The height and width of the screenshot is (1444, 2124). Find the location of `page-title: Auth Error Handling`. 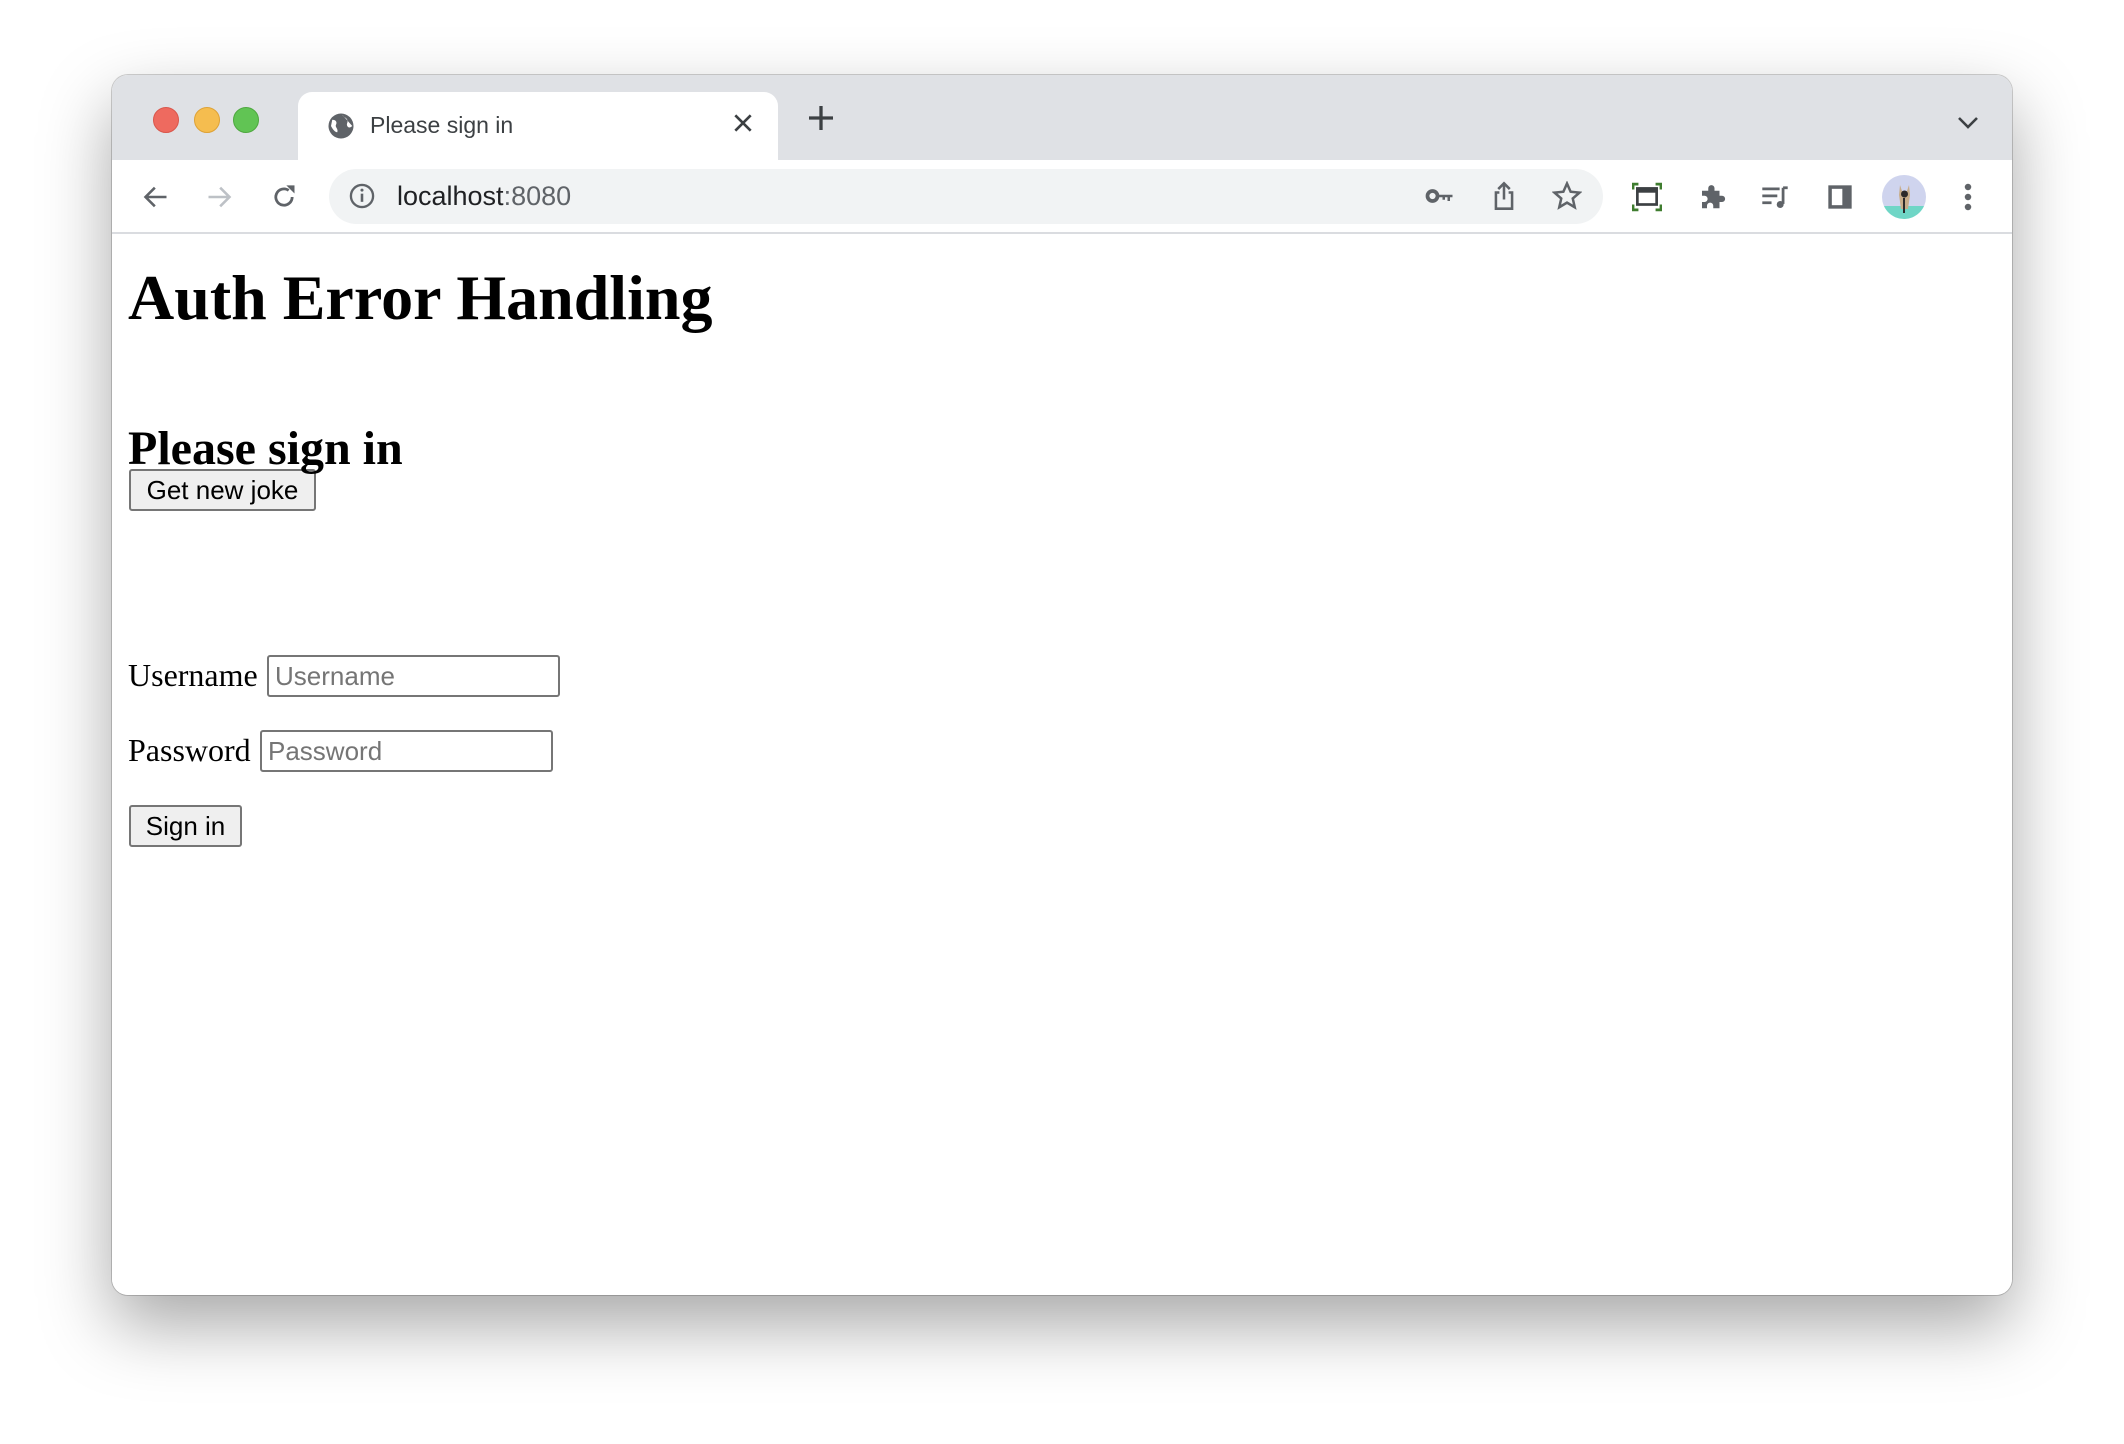

page-title: Auth Error Handling is located at coordinates (420, 297).